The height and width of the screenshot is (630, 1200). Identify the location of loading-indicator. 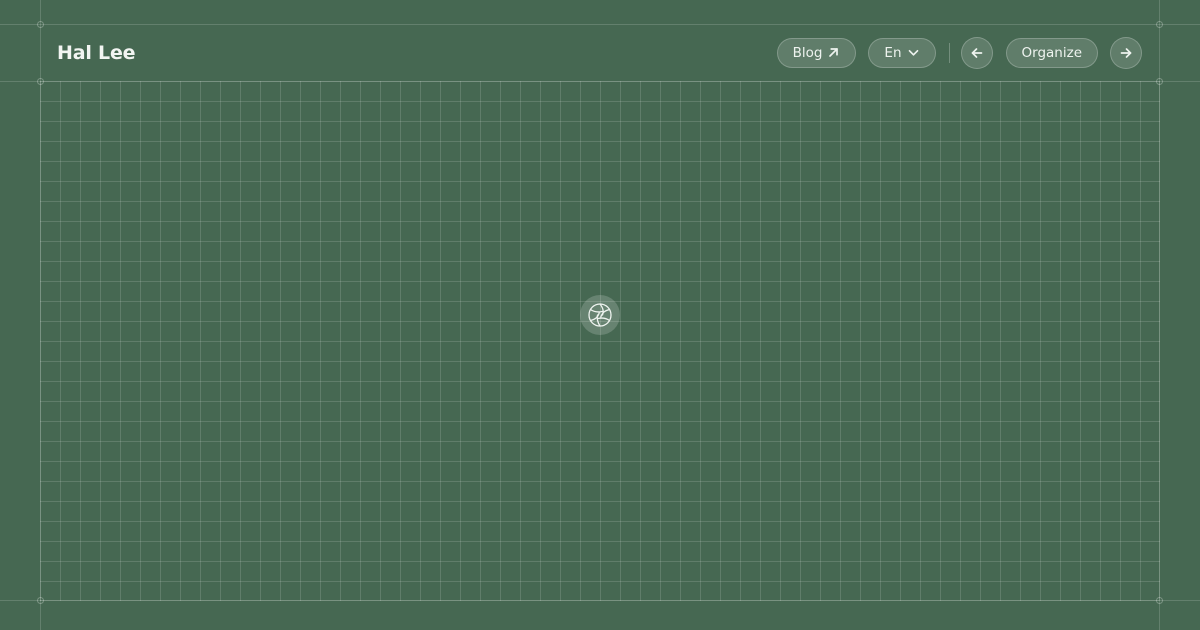
(600, 315).